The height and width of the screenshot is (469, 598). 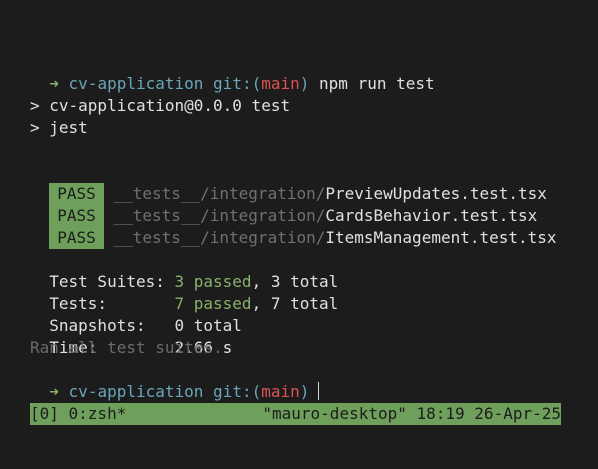 I want to click on pass-badge: PASS, so click(x=76, y=238).